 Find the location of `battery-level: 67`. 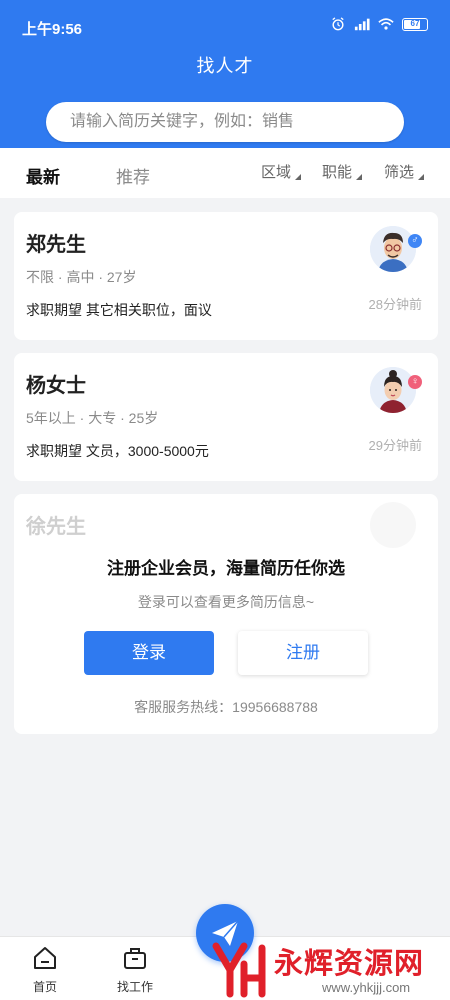

battery-level: 67 is located at coordinates (415, 23).